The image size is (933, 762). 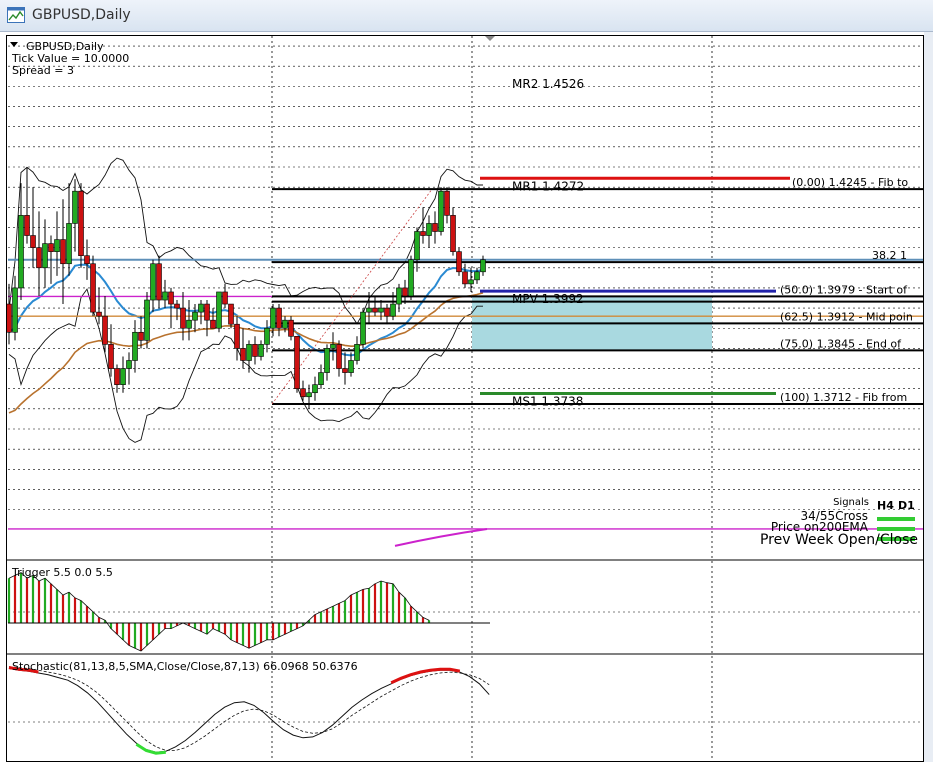 What do you see at coordinates (846, 316) in the screenshot?
I see `fib-label: (62.5) 1.3912 - Mid poin` at bounding box center [846, 316].